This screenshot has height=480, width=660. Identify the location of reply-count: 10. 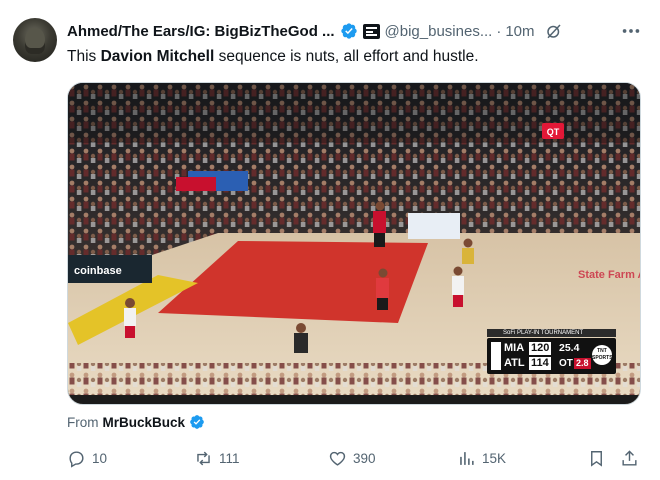
(100, 458).